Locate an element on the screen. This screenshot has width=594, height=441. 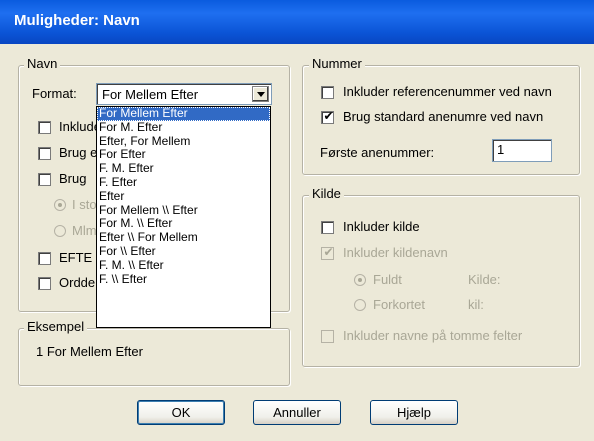
annuller-button: Annuller is located at coordinates (297, 412).